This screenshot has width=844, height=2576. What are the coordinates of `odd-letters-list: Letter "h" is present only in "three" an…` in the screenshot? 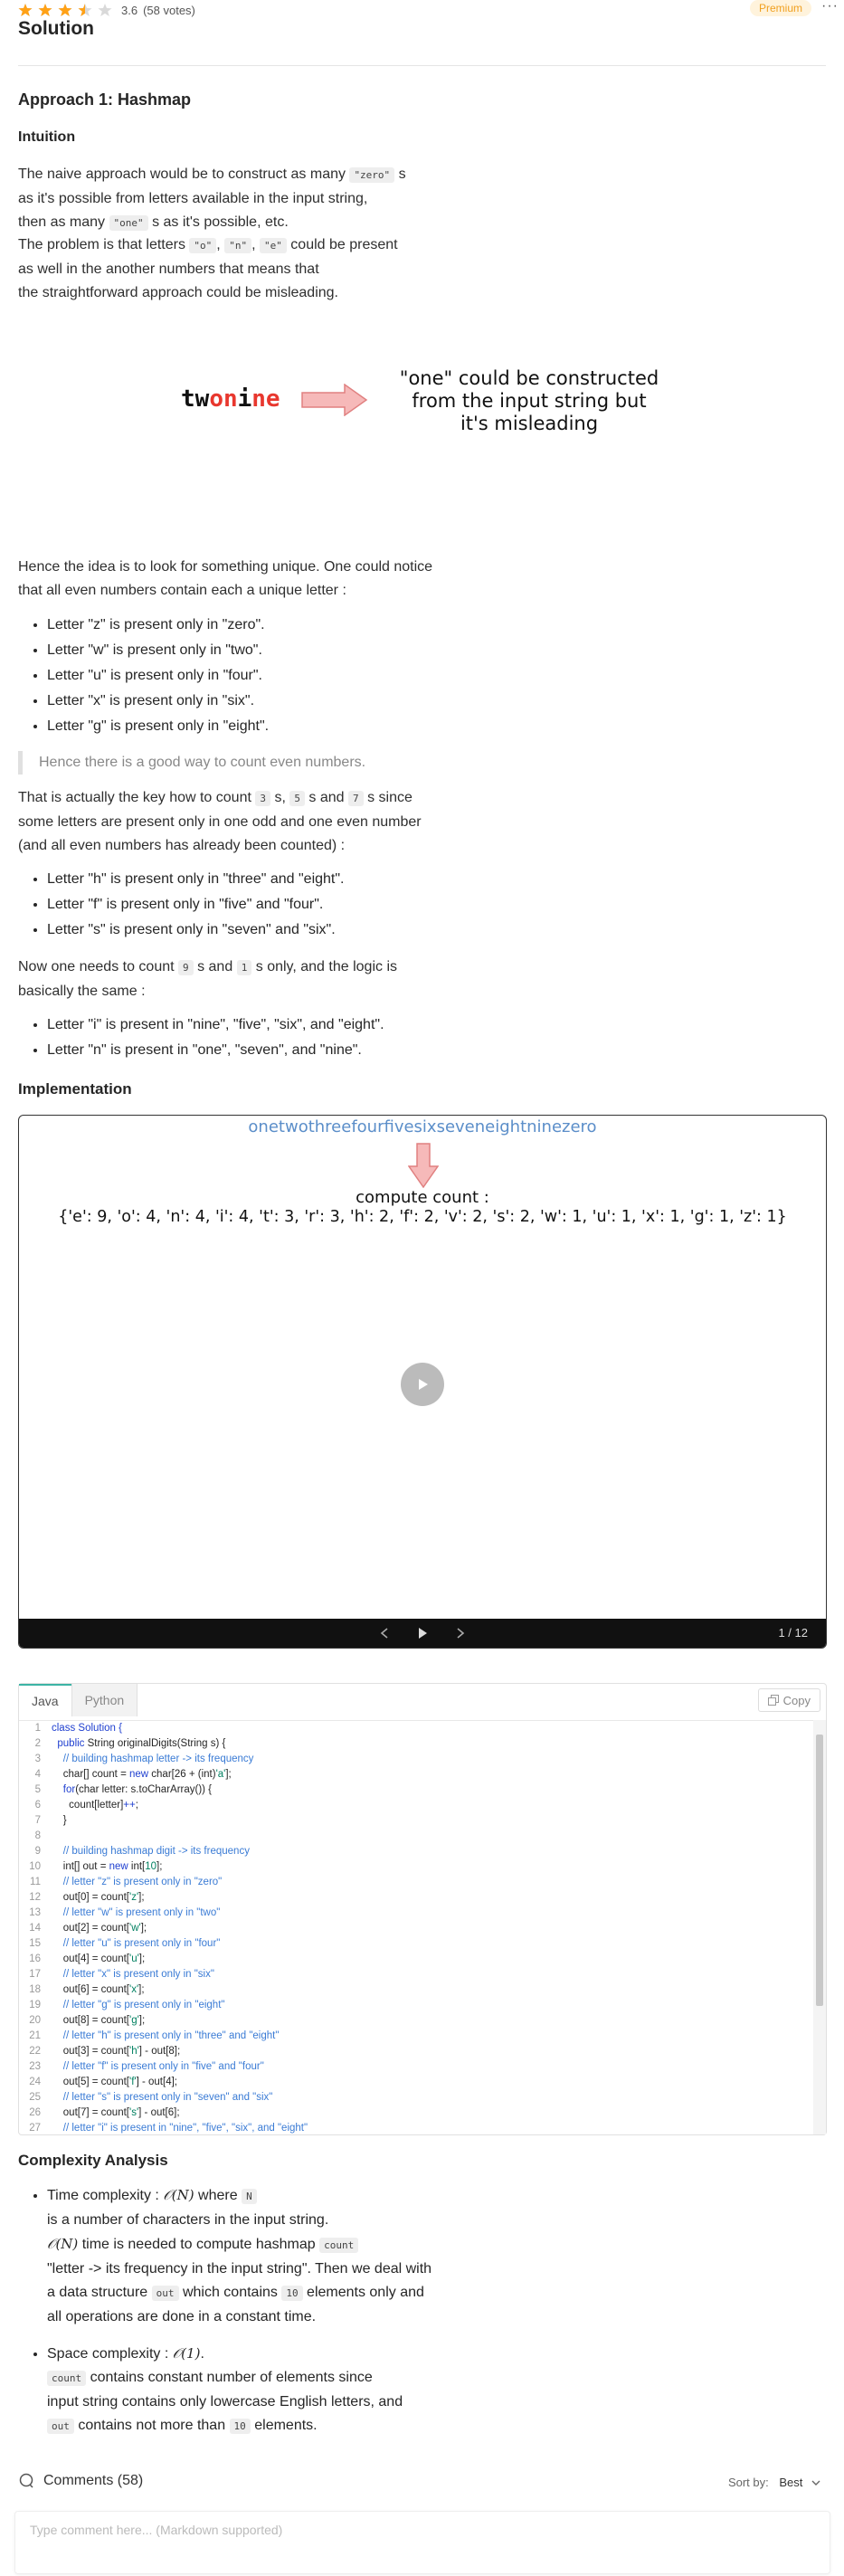 It's located at (181, 905).